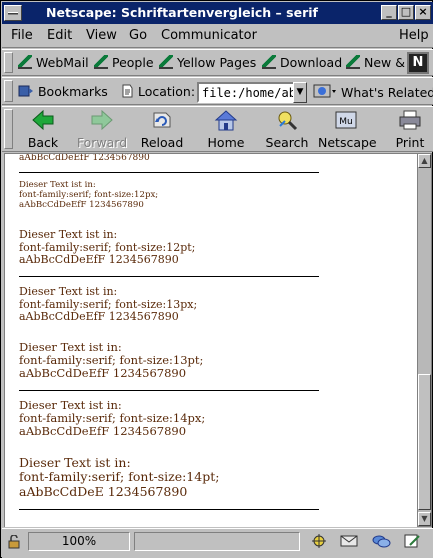 This screenshot has width=433, height=558. I want to click on discussion-component-icon, so click(381, 541).